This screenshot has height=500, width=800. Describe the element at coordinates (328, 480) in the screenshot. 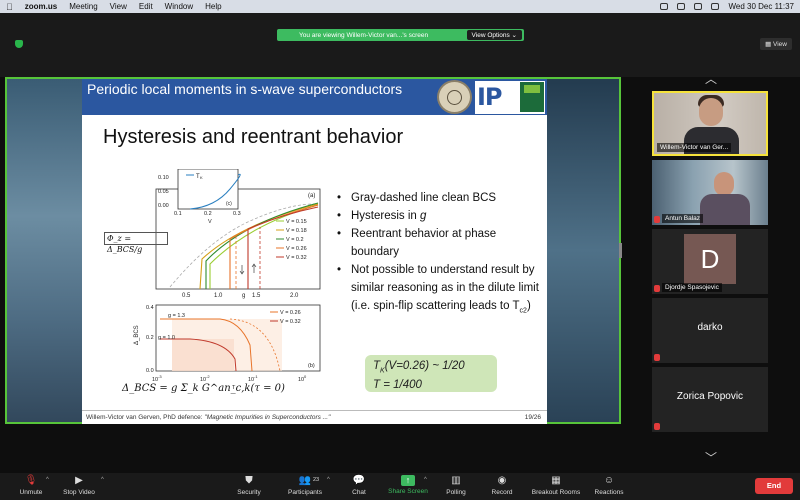

I see `participants-options-caret: ^` at that location.